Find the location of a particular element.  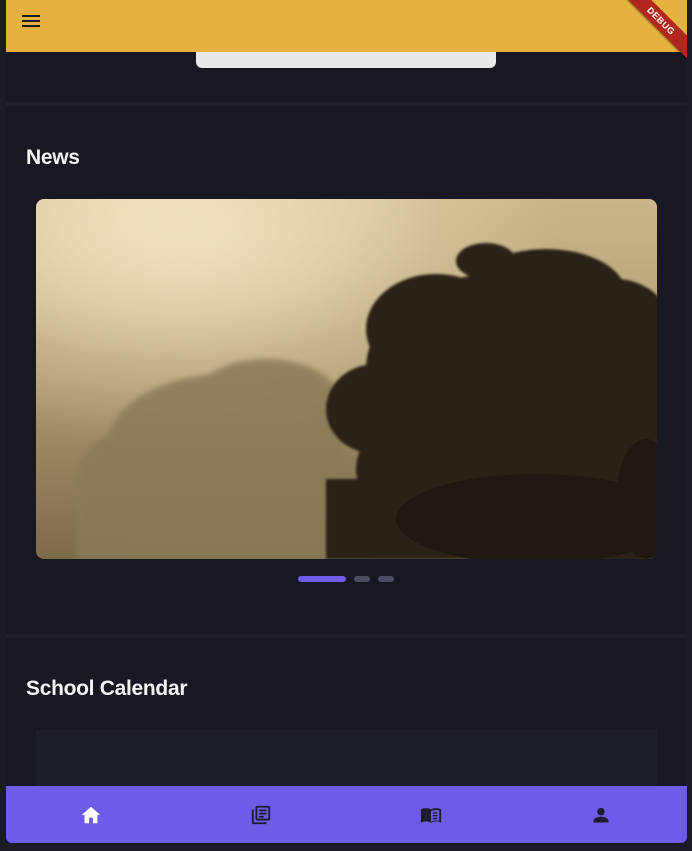

person-icon is located at coordinates (601, 814).